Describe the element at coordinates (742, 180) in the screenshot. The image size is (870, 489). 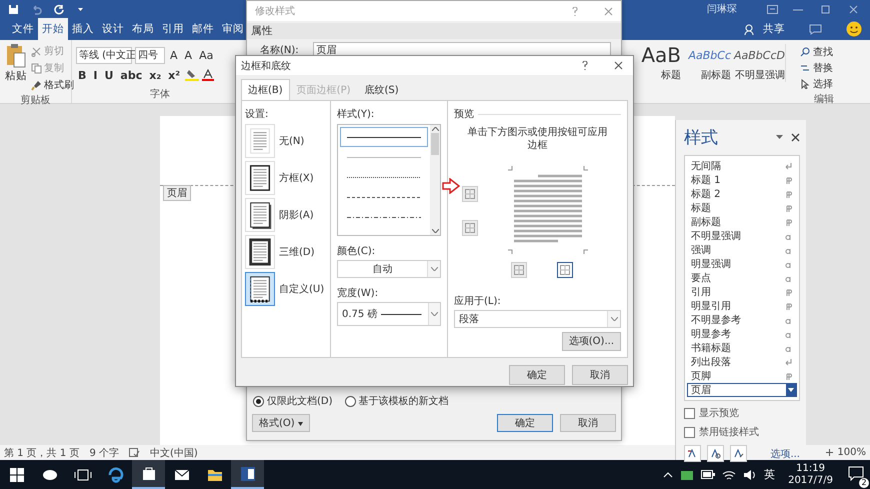
I see `style-item: 标题 1` at that location.